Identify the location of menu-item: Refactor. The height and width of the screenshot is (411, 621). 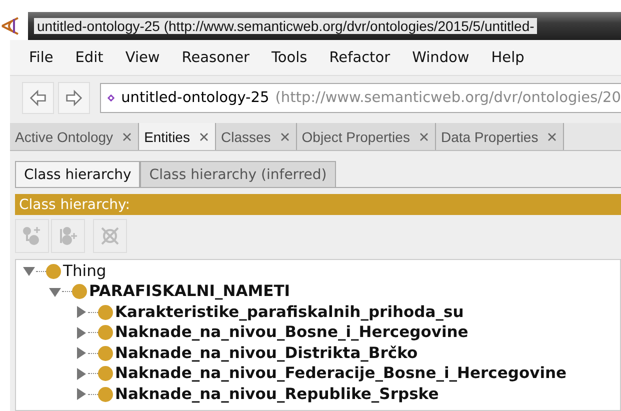
(360, 58).